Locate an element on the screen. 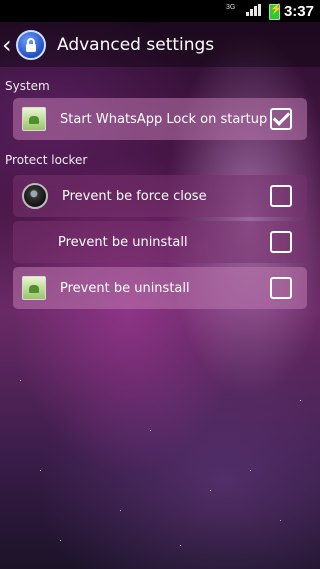  setting-label: Start WhatsApp Lock on startup is located at coordinates (164, 119).